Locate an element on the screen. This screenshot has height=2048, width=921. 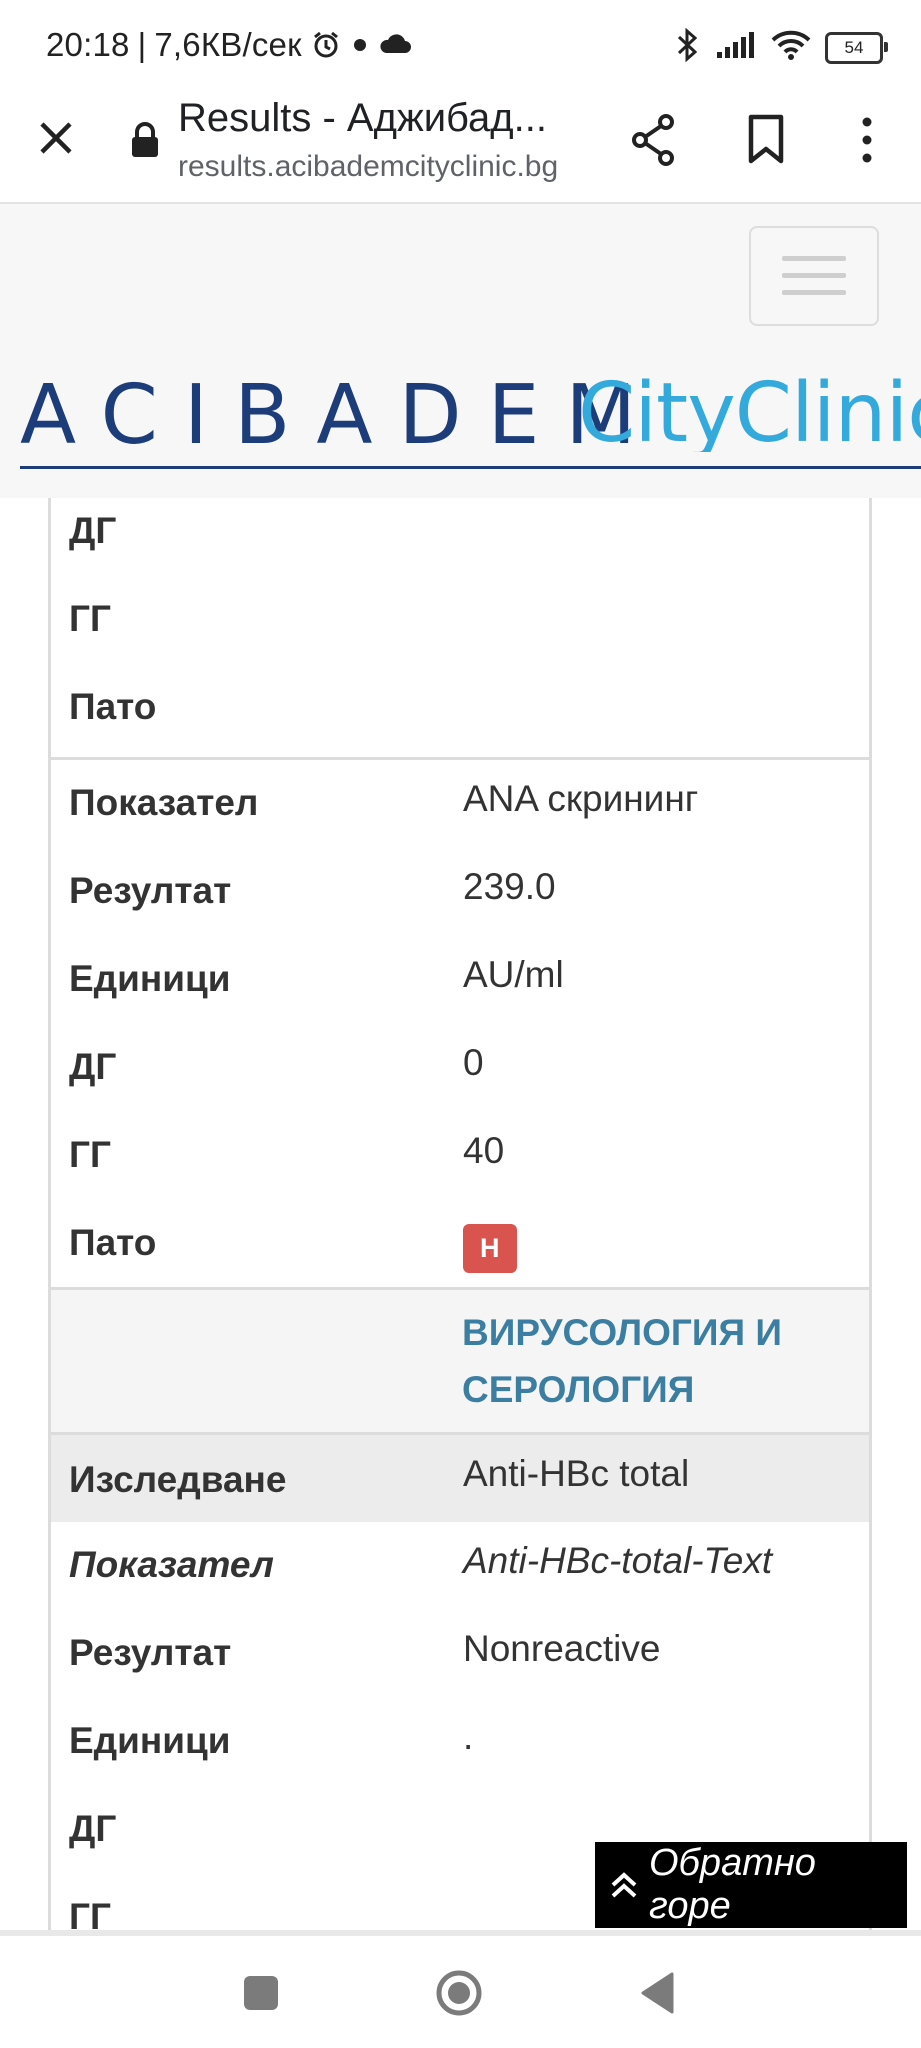
table-row: Пато is located at coordinates (460, 715).